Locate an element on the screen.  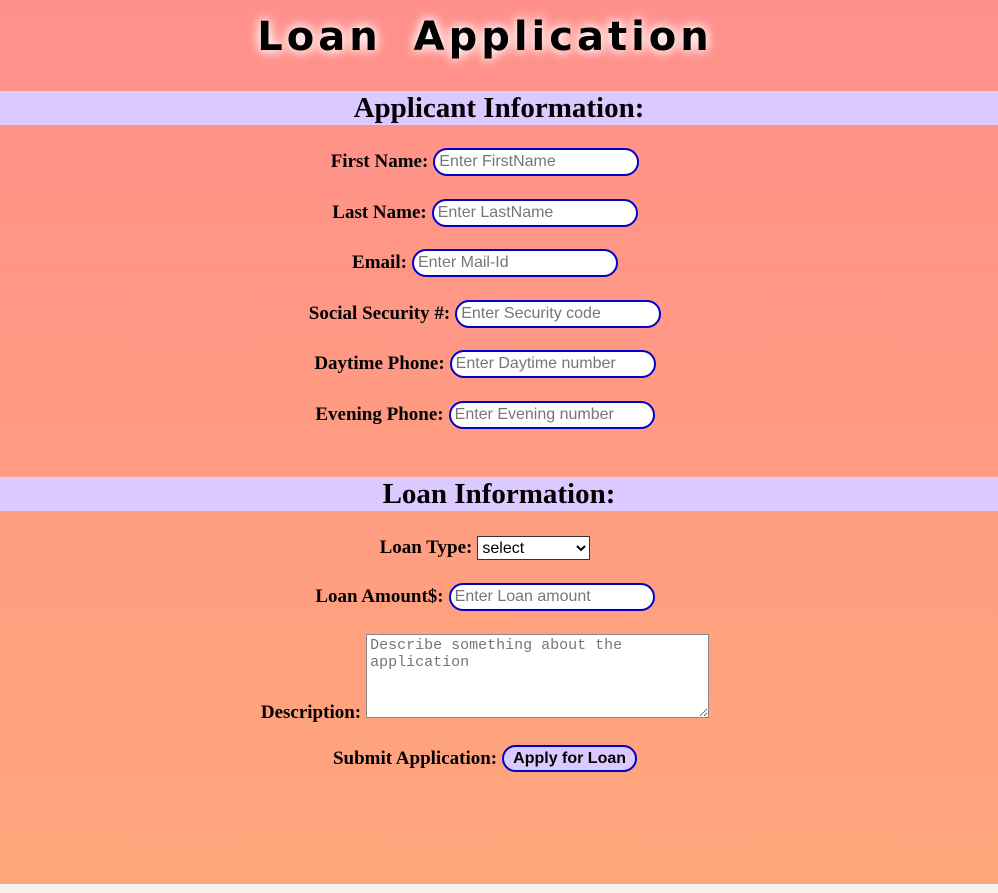
email-label: Email: is located at coordinates (379, 262).